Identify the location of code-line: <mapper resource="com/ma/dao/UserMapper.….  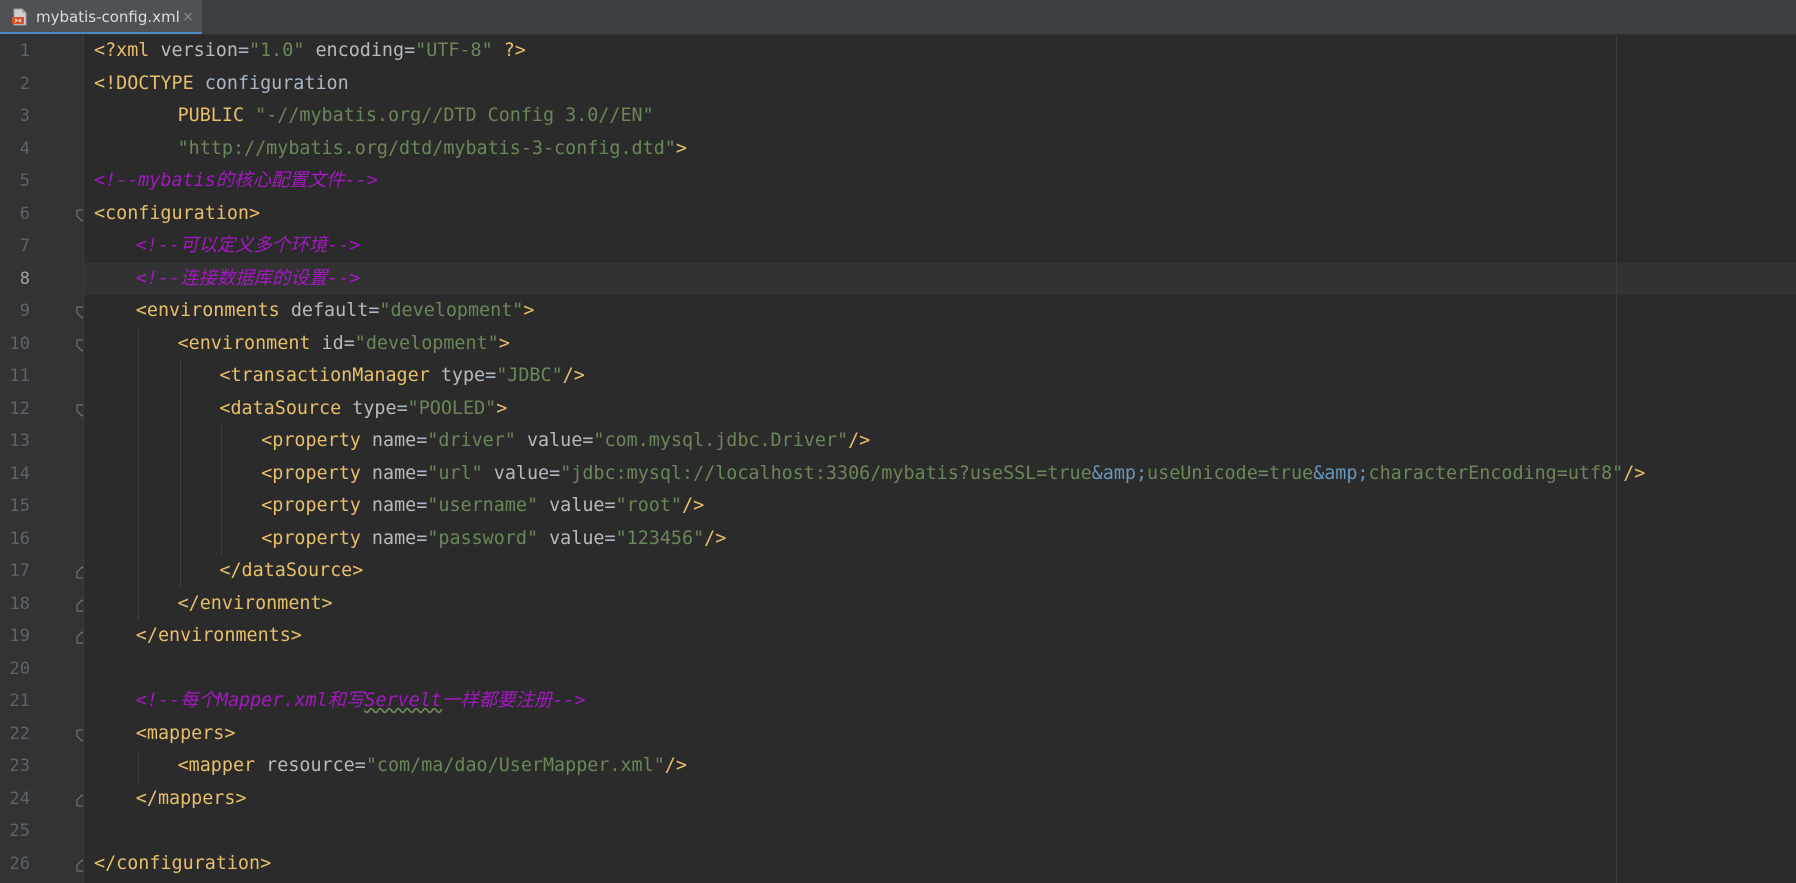
(432, 766).